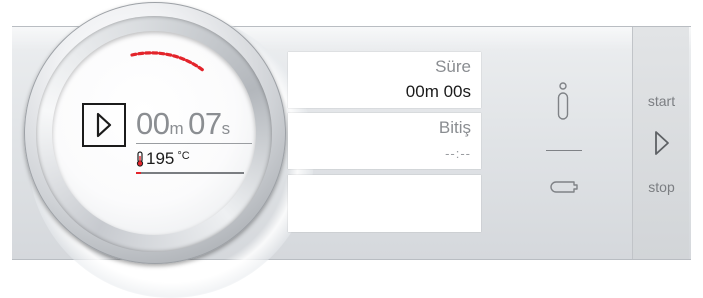 The height and width of the screenshot is (298, 703). Describe the element at coordinates (454, 127) in the screenshot. I see `end-time-label: Bitiş` at that location.